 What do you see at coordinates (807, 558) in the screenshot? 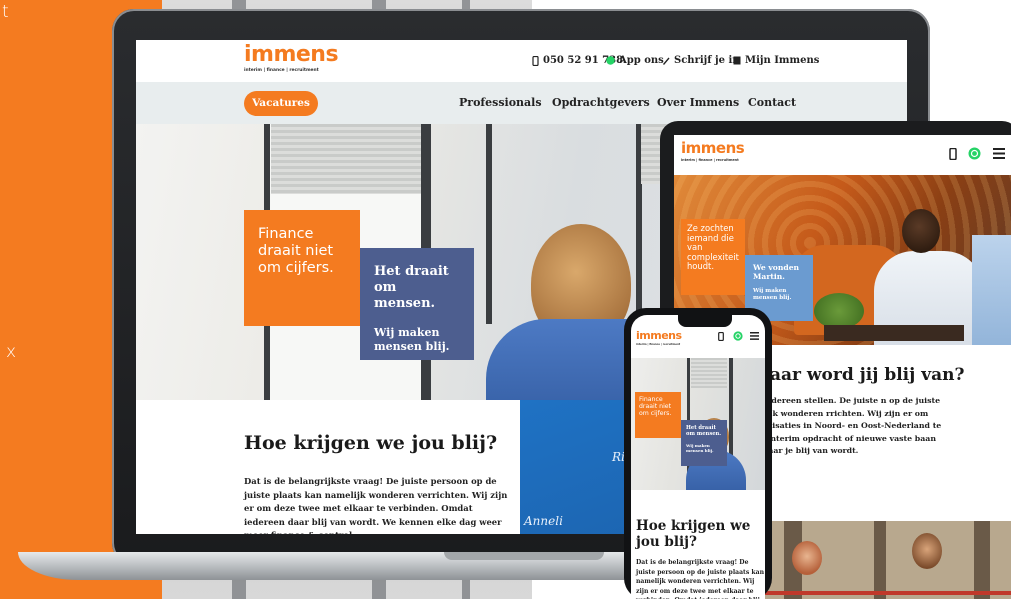
I see `woman-portrait` at bounding box center [807, 558].